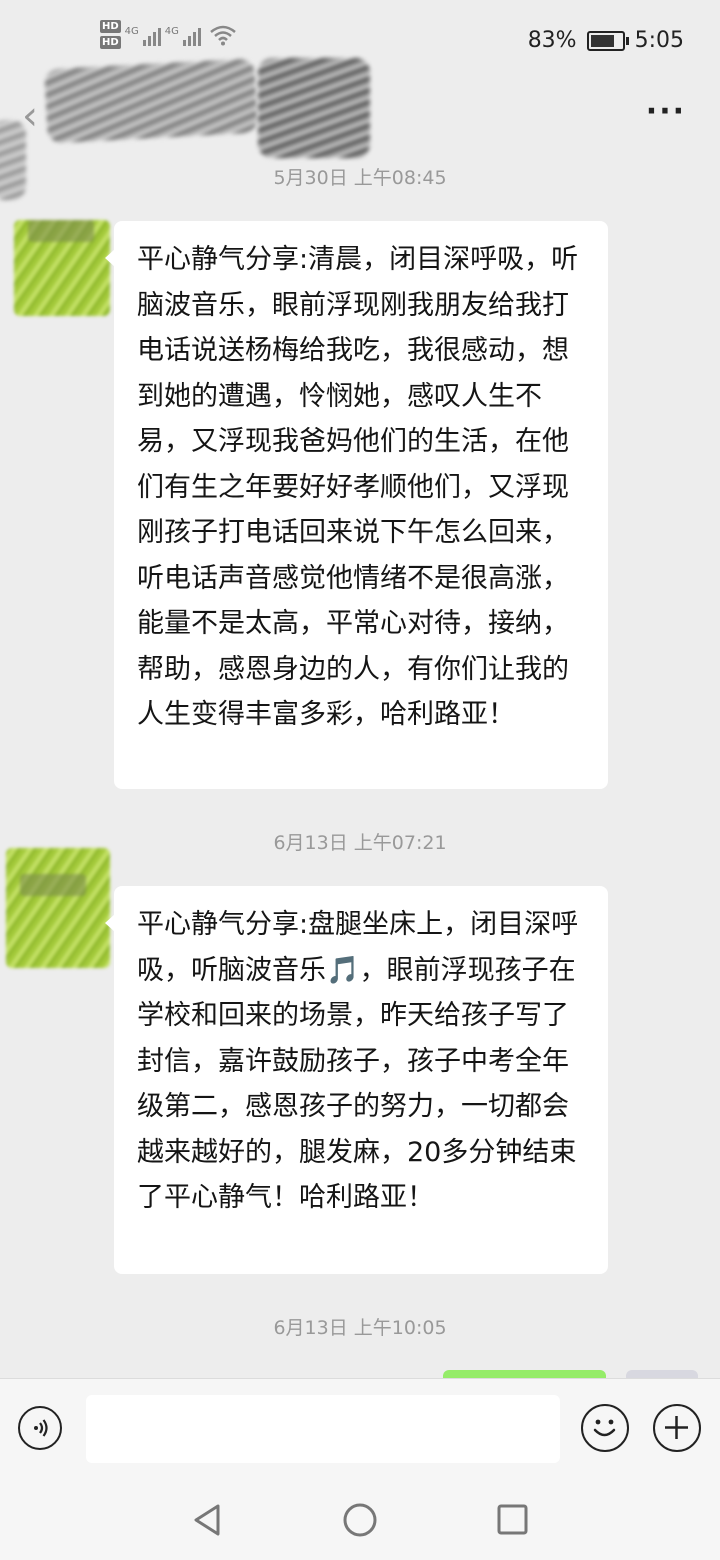  Describe the element at coordinates (223, 35) in the screenshot. I see `wifi-icon` at that location.